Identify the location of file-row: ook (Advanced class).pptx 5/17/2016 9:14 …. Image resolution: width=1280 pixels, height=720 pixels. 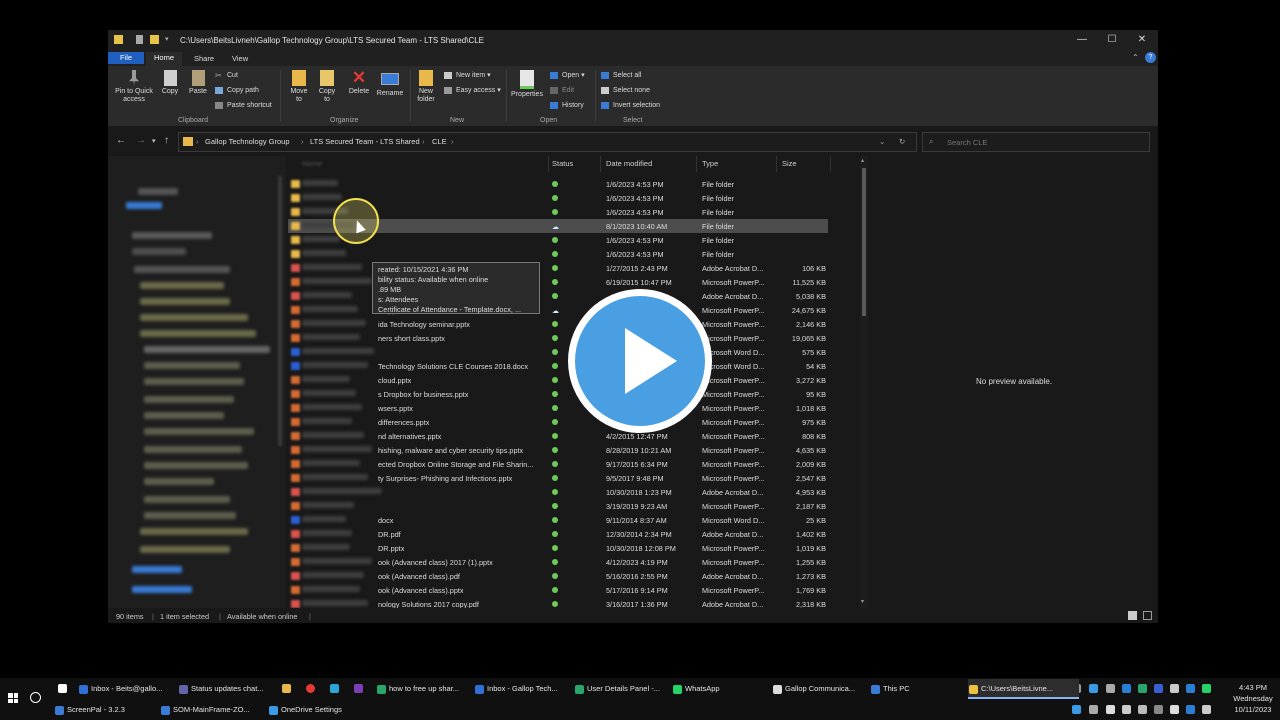
(558, 590).